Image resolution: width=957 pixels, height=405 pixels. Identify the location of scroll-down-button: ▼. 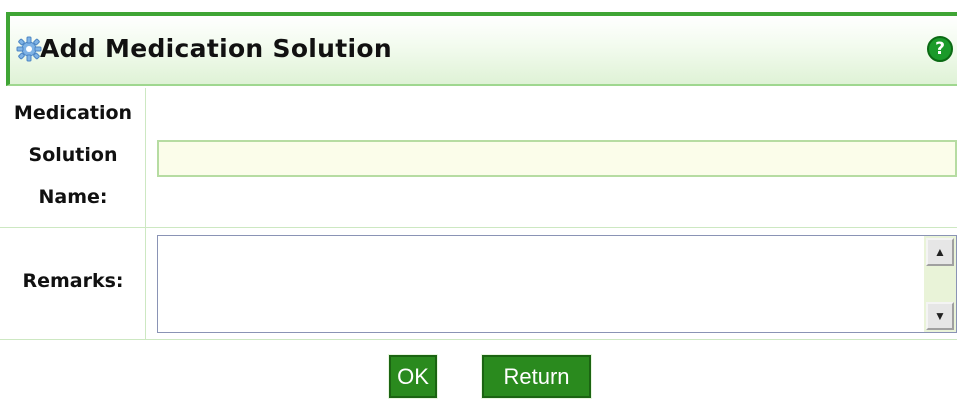
(940, 316).